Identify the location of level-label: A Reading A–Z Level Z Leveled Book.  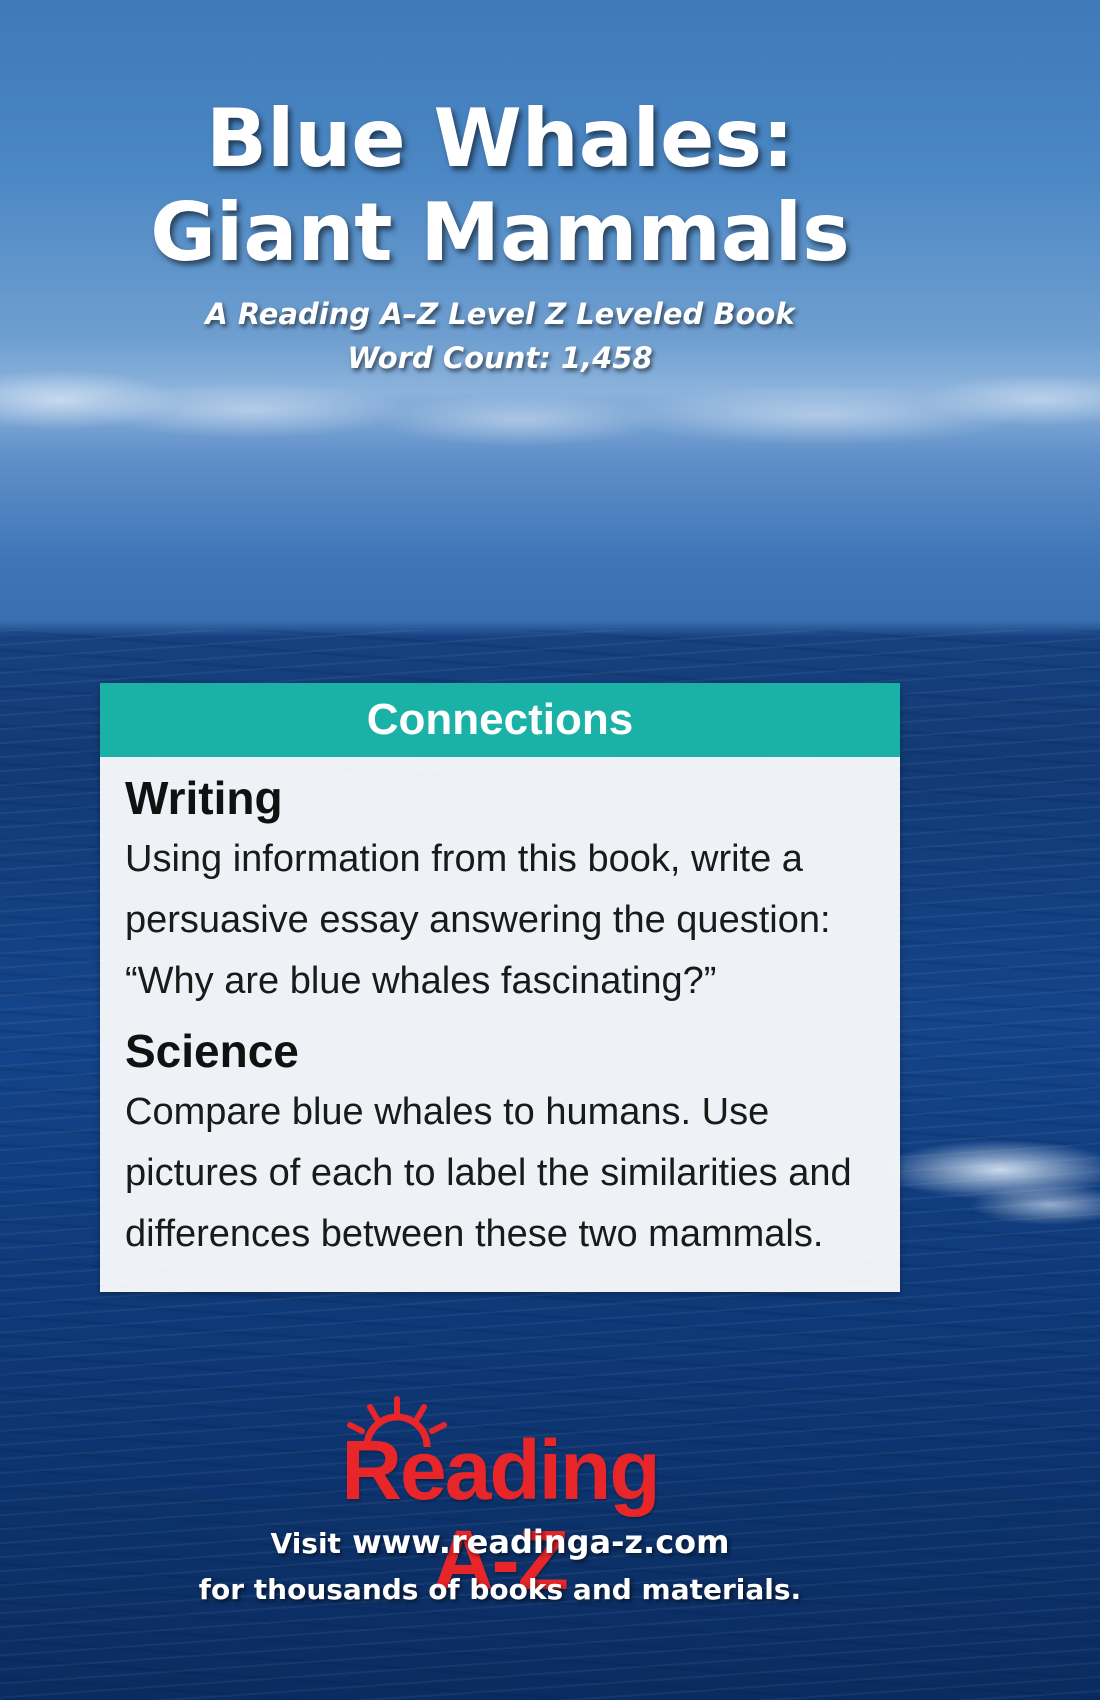
(500, 314).